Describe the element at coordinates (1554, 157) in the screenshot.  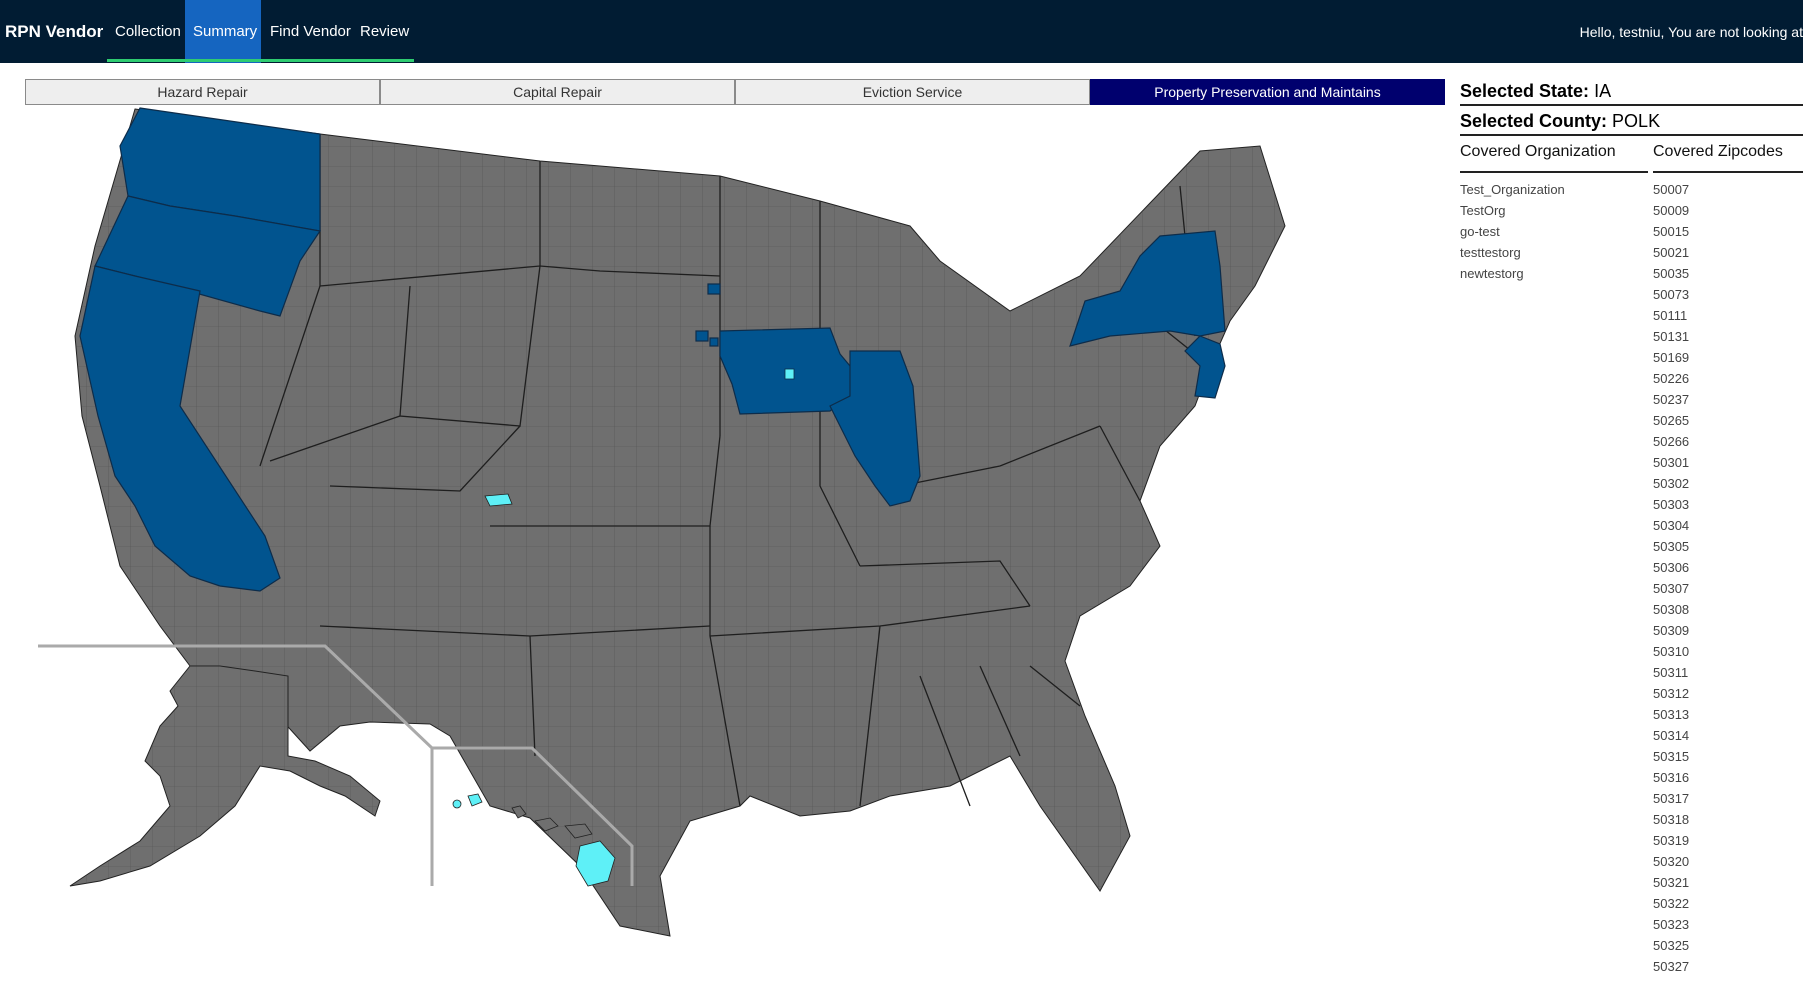
I see `org-column-header: Covered Organization` at that location.